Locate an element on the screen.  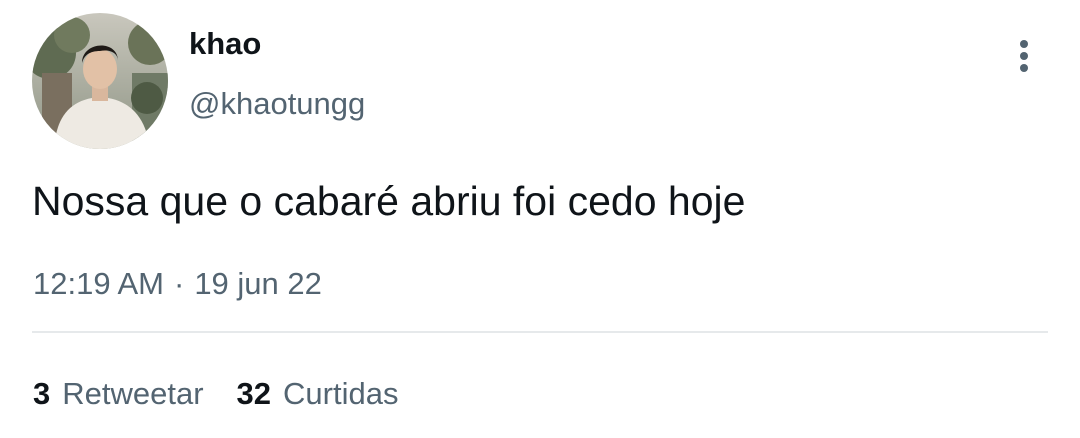
likes-label: Curtidas is located at coordinates (341, 393).